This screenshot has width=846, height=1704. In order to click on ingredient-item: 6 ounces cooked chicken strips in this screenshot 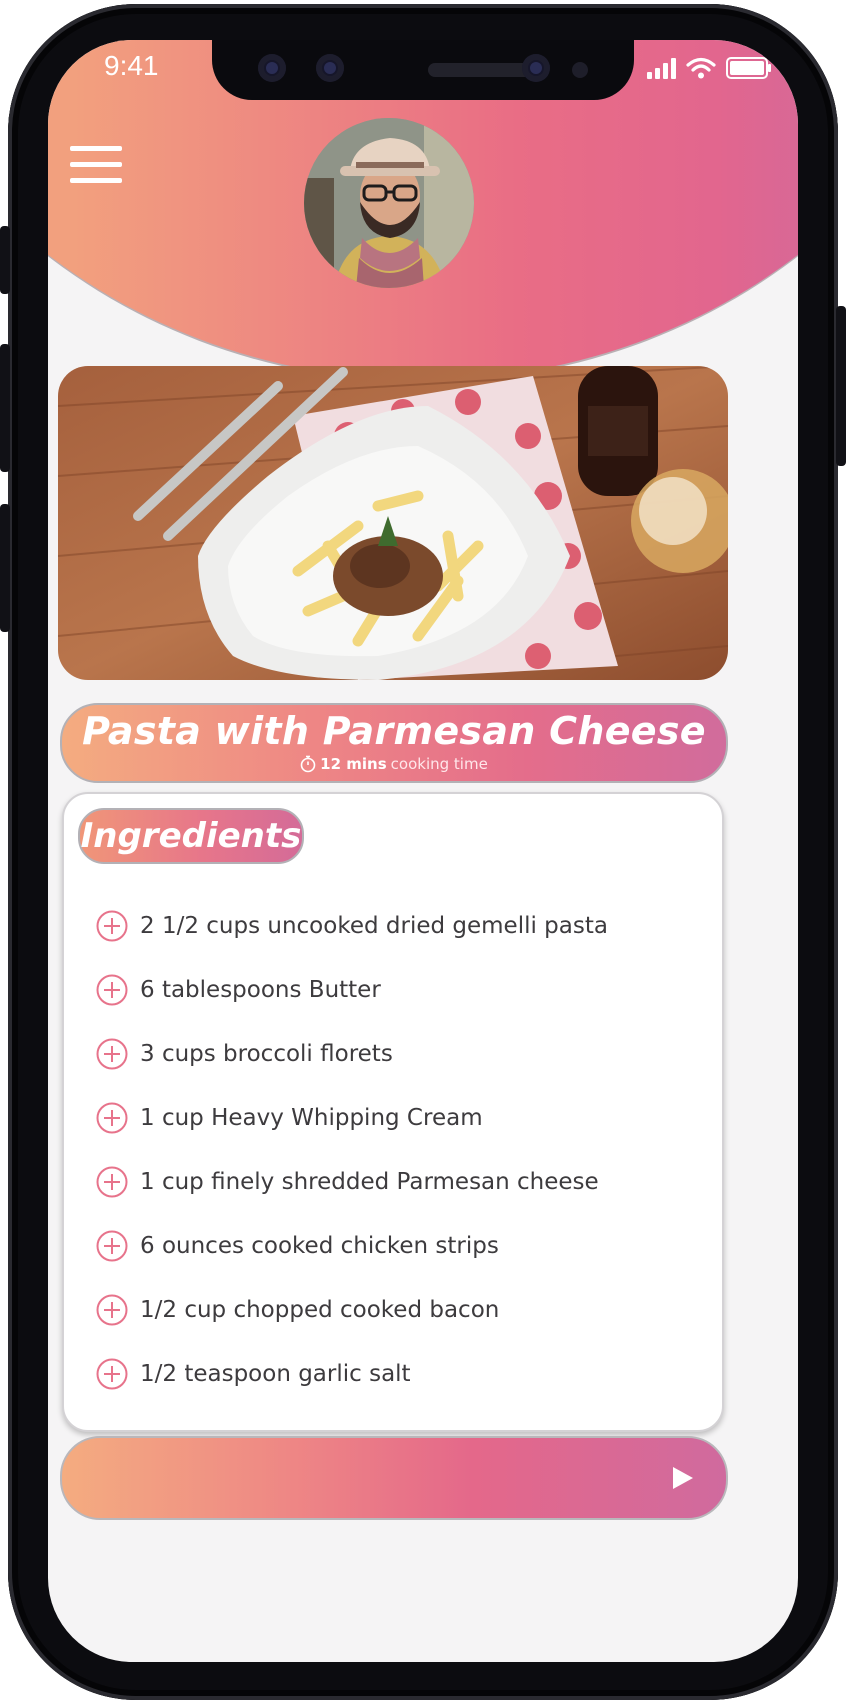, I will do `click(352, 1246)`.